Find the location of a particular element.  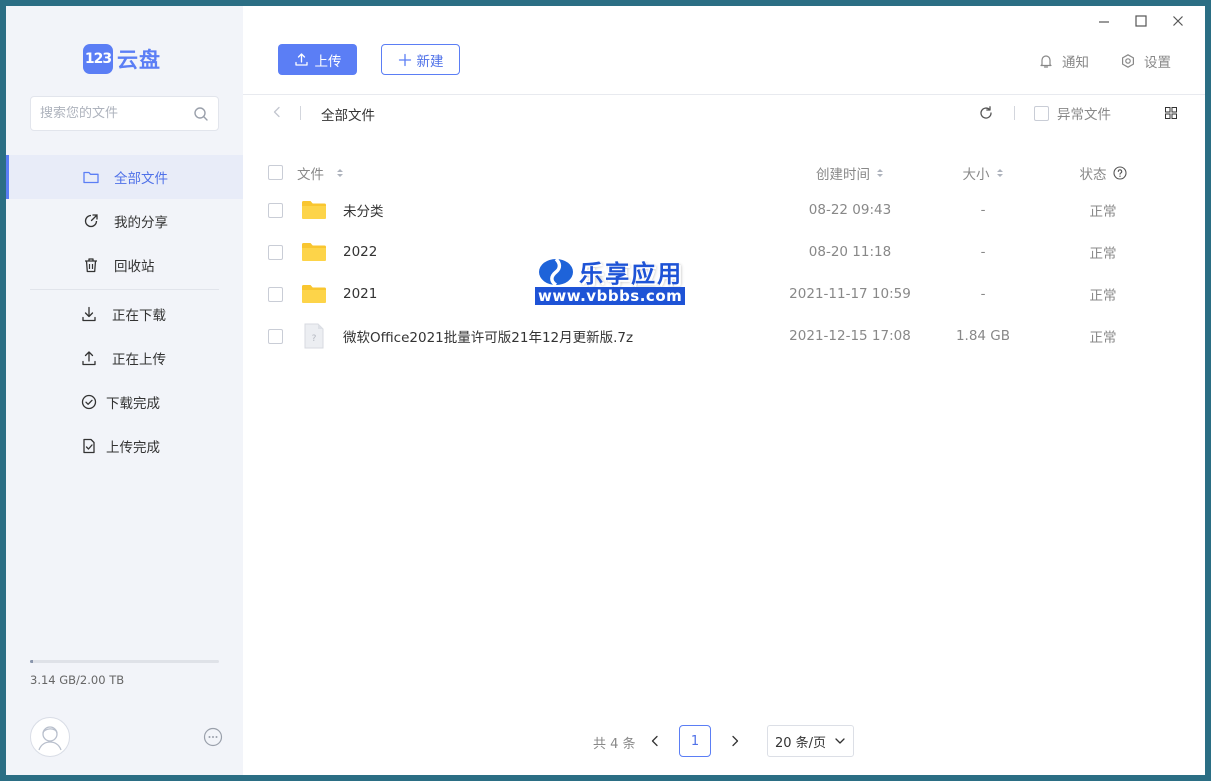

breadcrumb: 全部文件 异常文件 is located at coordinates (724, 113).